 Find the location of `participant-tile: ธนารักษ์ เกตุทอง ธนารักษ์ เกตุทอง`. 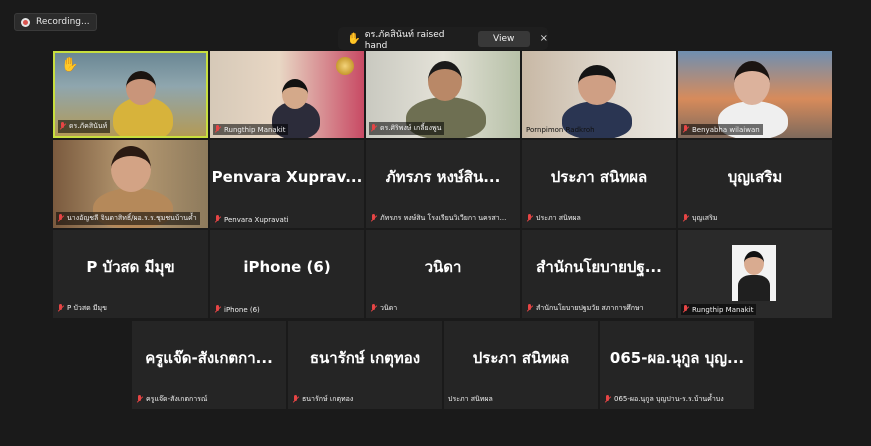

participant-tile: ธนารักษ์ เกตุทอง ธนารักษ์ เกตุทอง is located at coordinates (365, 365).